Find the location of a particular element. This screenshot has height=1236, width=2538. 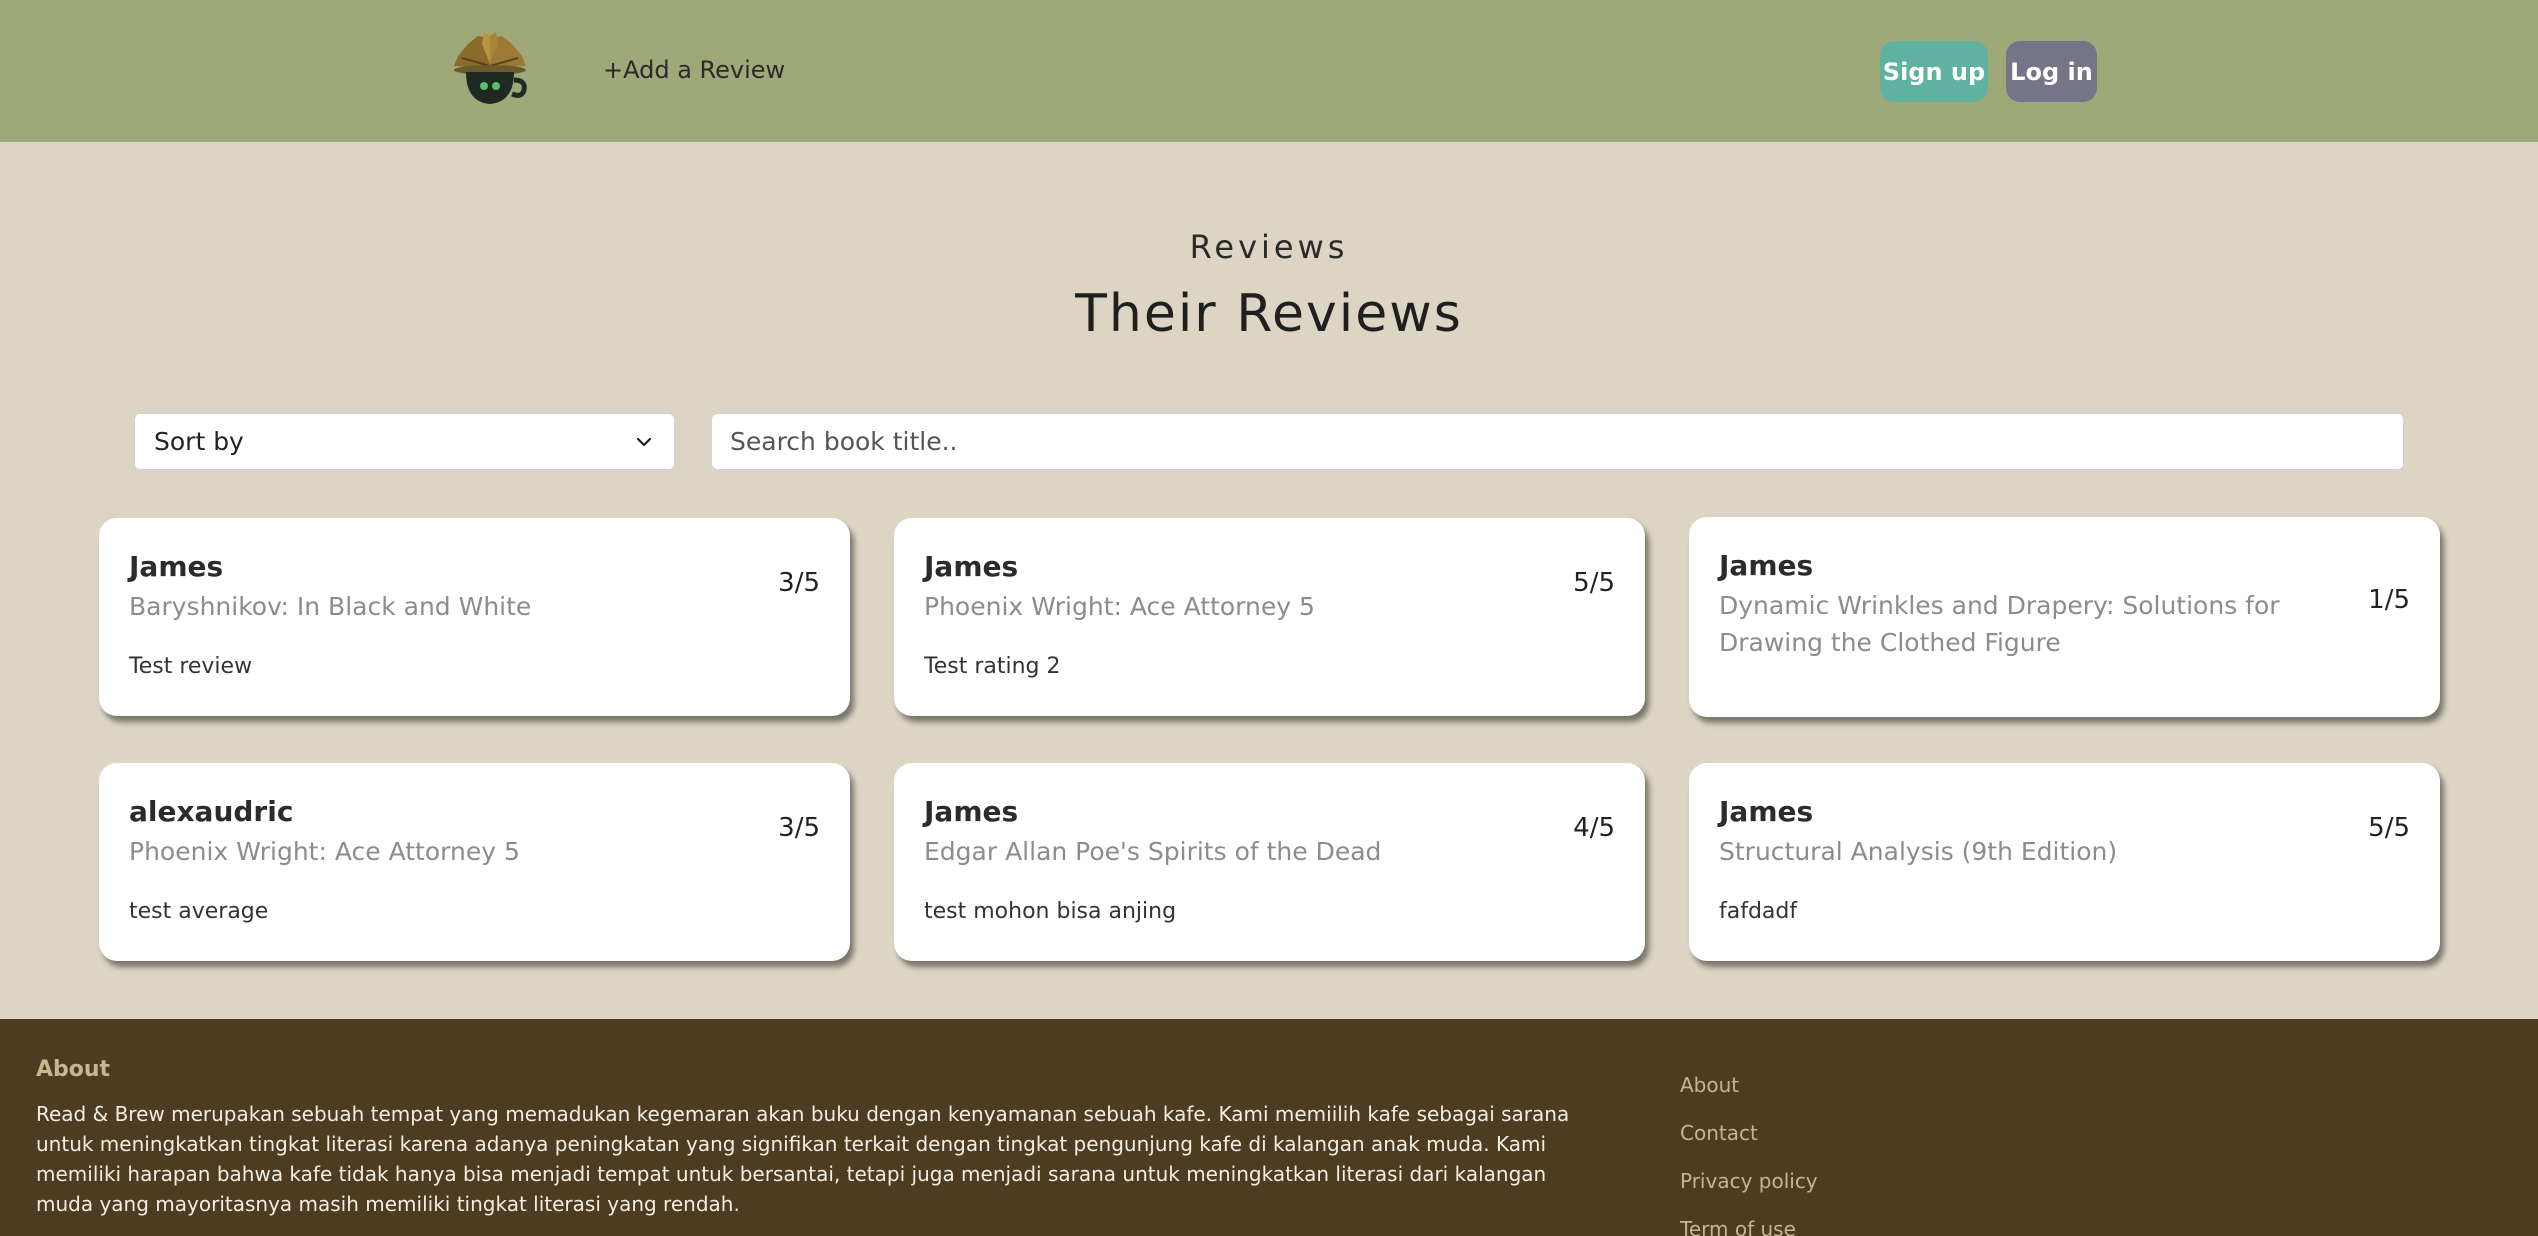

review-username: alexaudric is located at coordinates (211, 811).